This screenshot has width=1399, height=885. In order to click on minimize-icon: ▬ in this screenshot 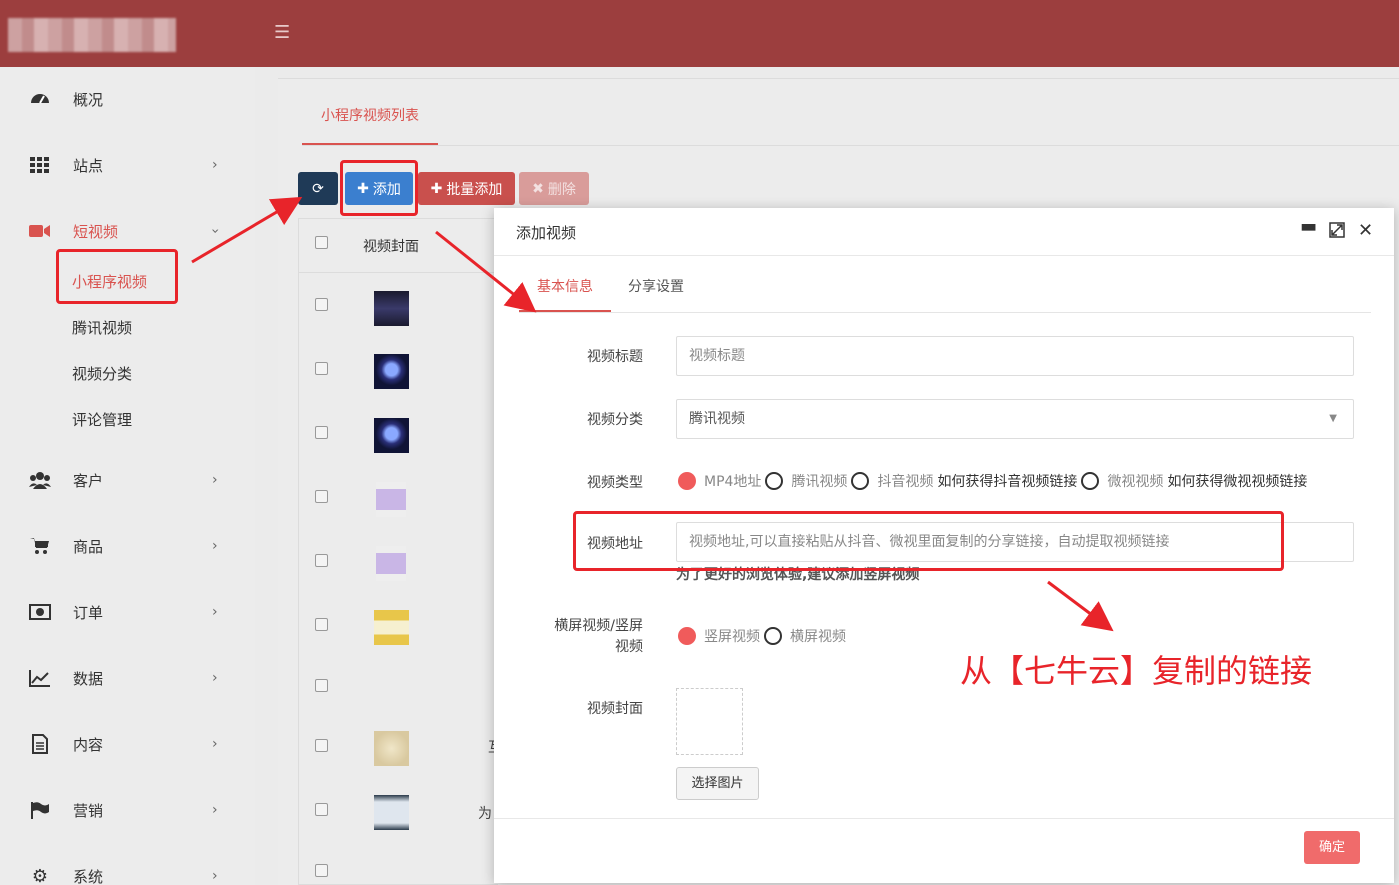, I will do `click(1308, 226)`.